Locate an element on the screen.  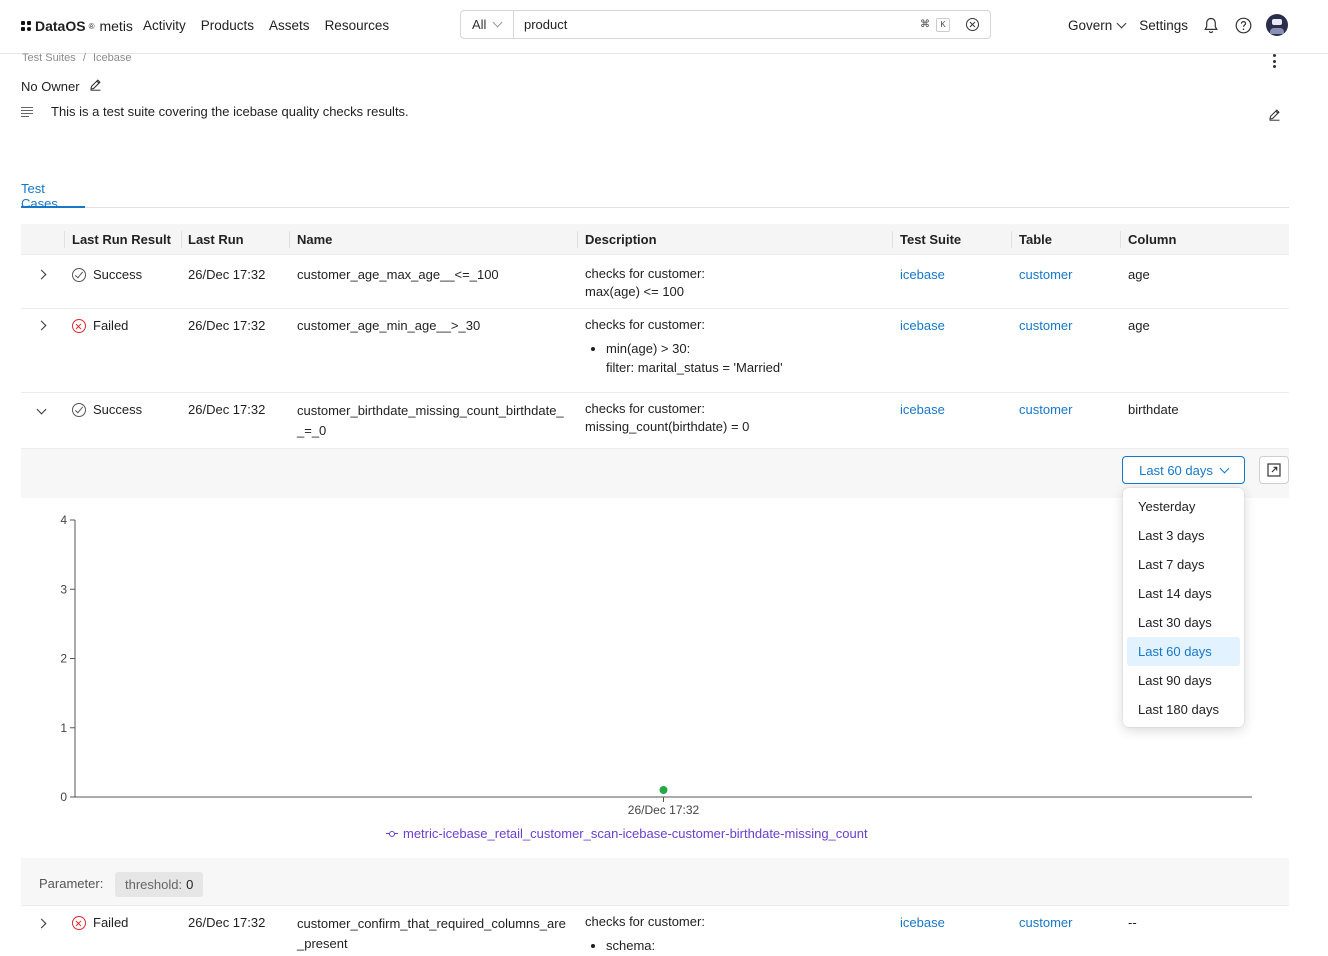
failed-icon is located at coordinates (79, 923).